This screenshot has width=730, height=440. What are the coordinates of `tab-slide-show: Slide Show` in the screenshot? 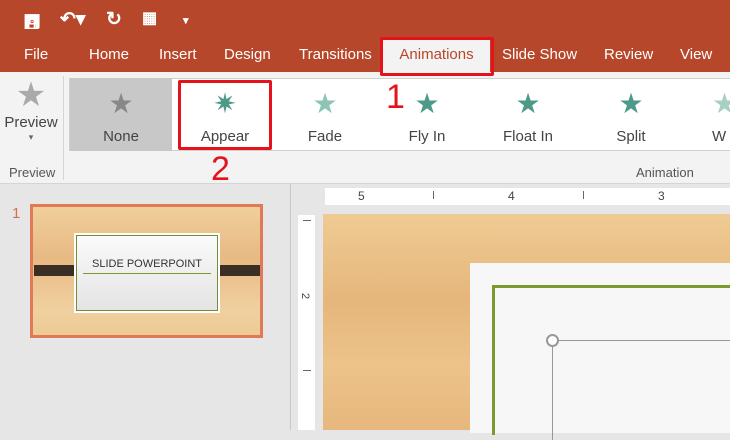 It's located at (539, 54).